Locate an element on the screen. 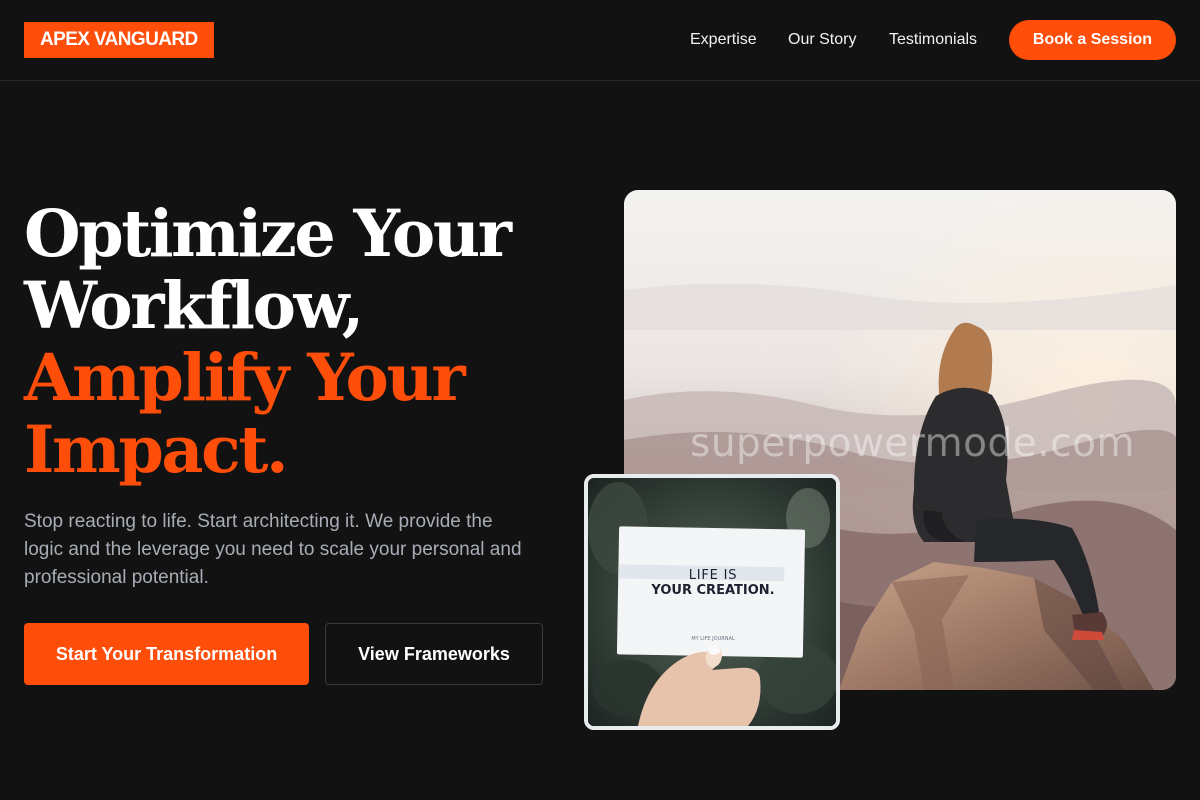 The height and width of the screenshot is (800, 1200). nav-link-expertise: Expertise is located at coordinates (723, 40).